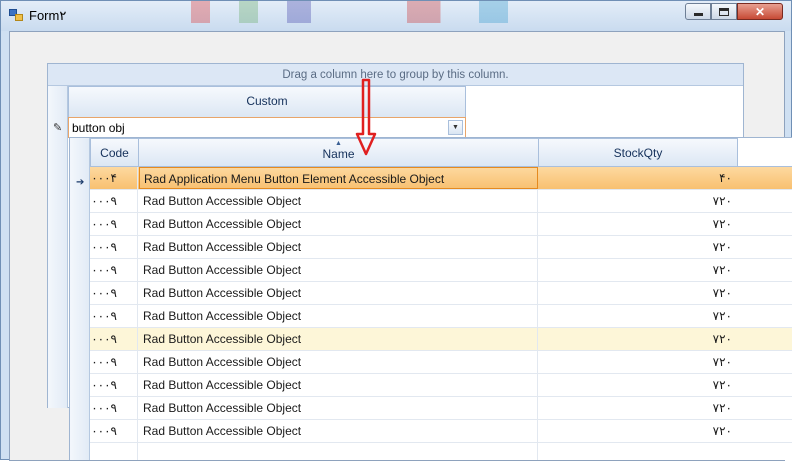 The image size is (792, 461). I want to click on chevron-down-icon: ▼, so click(455, 127).